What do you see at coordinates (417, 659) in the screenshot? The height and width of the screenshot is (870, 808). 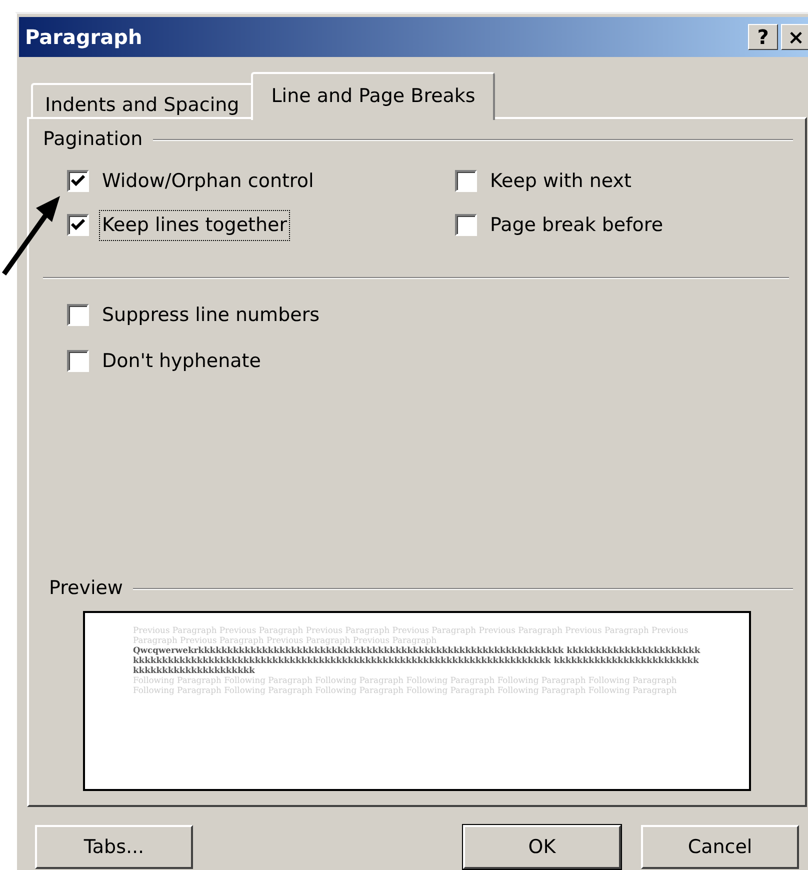 I see `preview-paragraph: Qwcqwerwekrkkkkkkkkkkkkkkkkkkkkkkkkkkkkkkkkkkkkkkkkkkkkkkkkkkkkkkkkkkkkkkk kkkkkkkkkkkkkkkkkkkkkkkkkkkkkkkkkkkkkkkkkkkkkkkkkkkkkkkkkkkkkkkkkkkkkkkkkkkkkkkkkkkkkkkkkkkkkkk kkkkkkkkkkkkkkkkkkkkkkkkkkkkkkkkkkkkkkkkkkkkkk` at bounding box center [417, 659].